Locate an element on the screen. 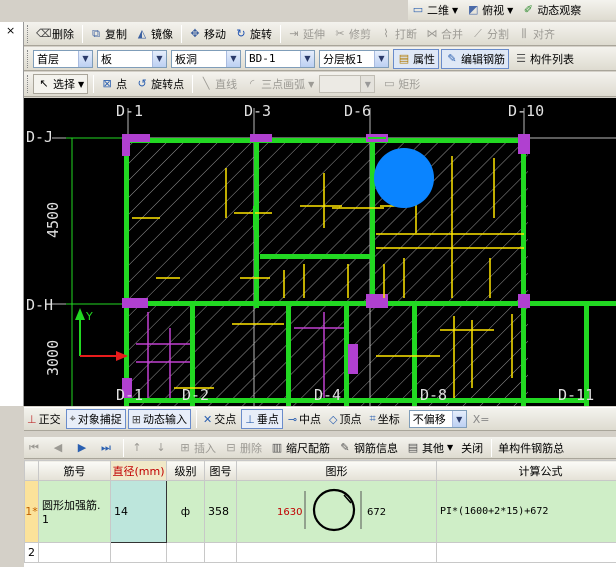  mirror-button: ◭ 镜像 is located at coordinates (154, 34).